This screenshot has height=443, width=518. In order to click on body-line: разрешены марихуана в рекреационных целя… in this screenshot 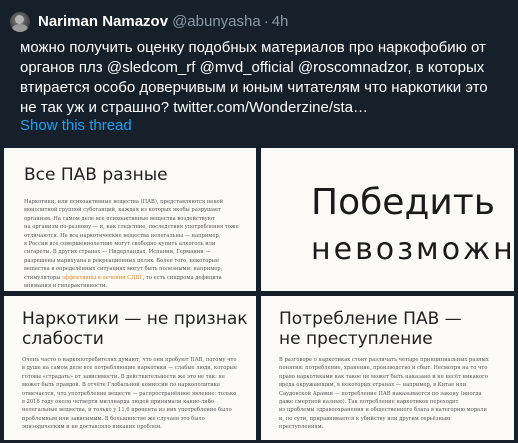, I will do `click(121, 260)`.